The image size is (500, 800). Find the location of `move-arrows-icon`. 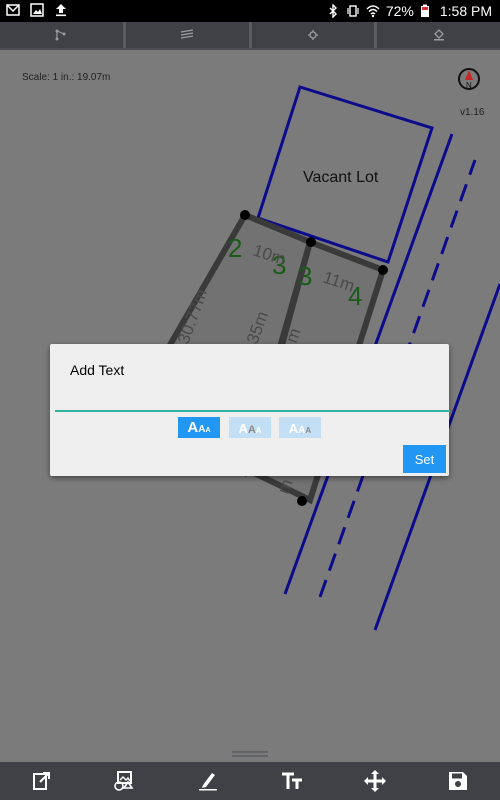

move-arrows-icon is located at coordinates (374, 781).